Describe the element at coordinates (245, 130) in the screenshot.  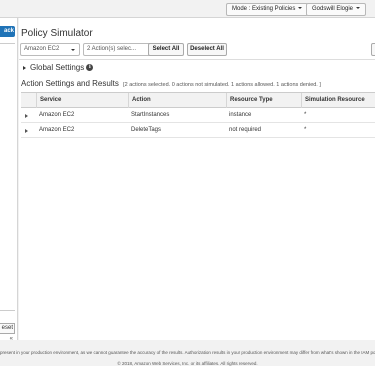
I see `cell-resource-type: not required` at that location.